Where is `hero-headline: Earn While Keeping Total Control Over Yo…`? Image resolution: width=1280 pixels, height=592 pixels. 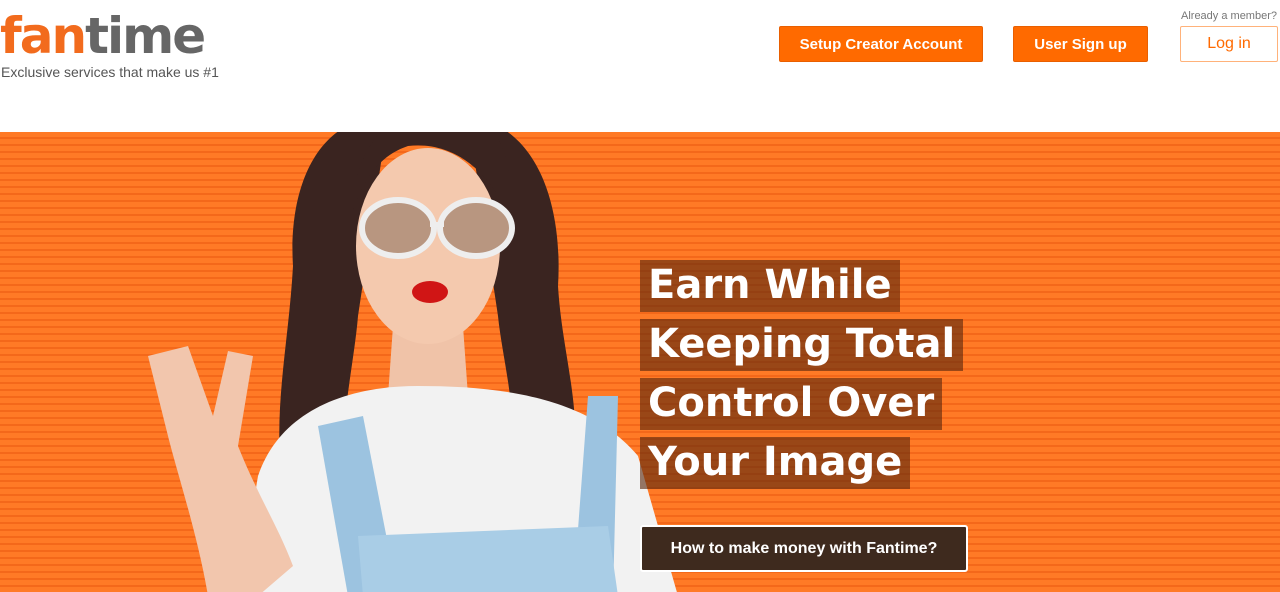 hero-headline: Earn While Keeping Total Control Over Yo… is located at coordinates (802, 378).